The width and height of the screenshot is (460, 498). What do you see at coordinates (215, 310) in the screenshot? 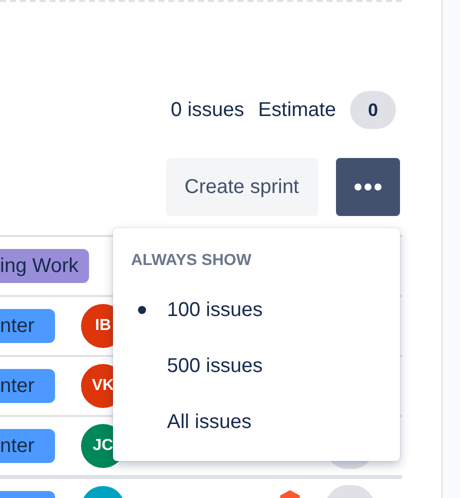
I see `menu-item: 100 issues` at bounding box center [215, 310].